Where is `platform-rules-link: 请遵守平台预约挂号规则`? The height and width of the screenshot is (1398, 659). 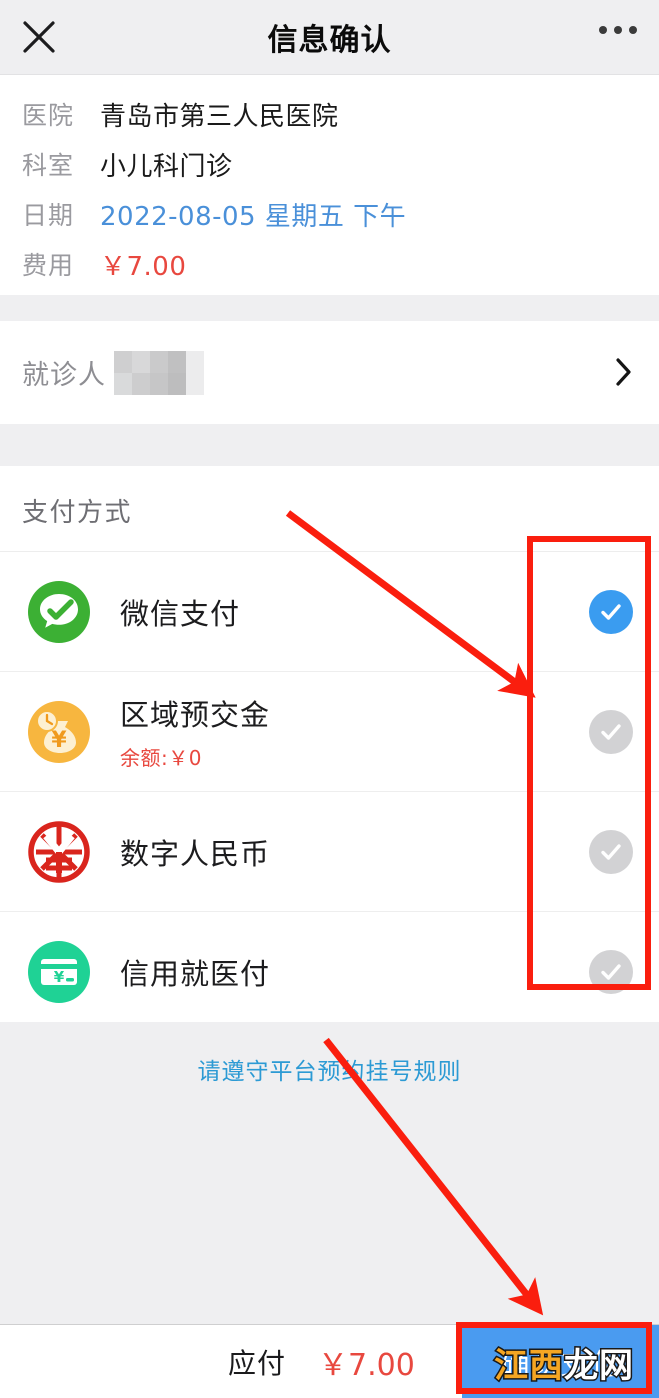 platform-rules-link: 请遵守平台预约挂号规则 is located at coordinates (329, 1069).